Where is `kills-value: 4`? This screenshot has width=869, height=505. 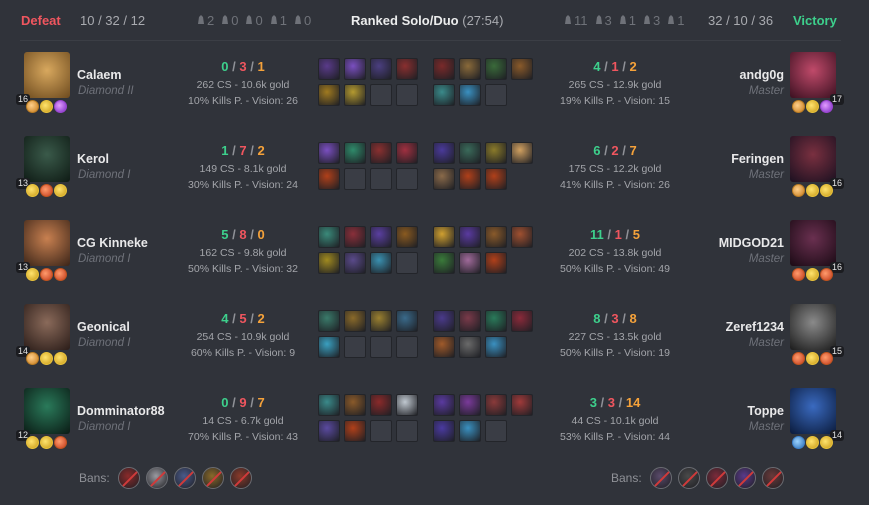 kills-value: 4 is located at coordinates (597, 66).